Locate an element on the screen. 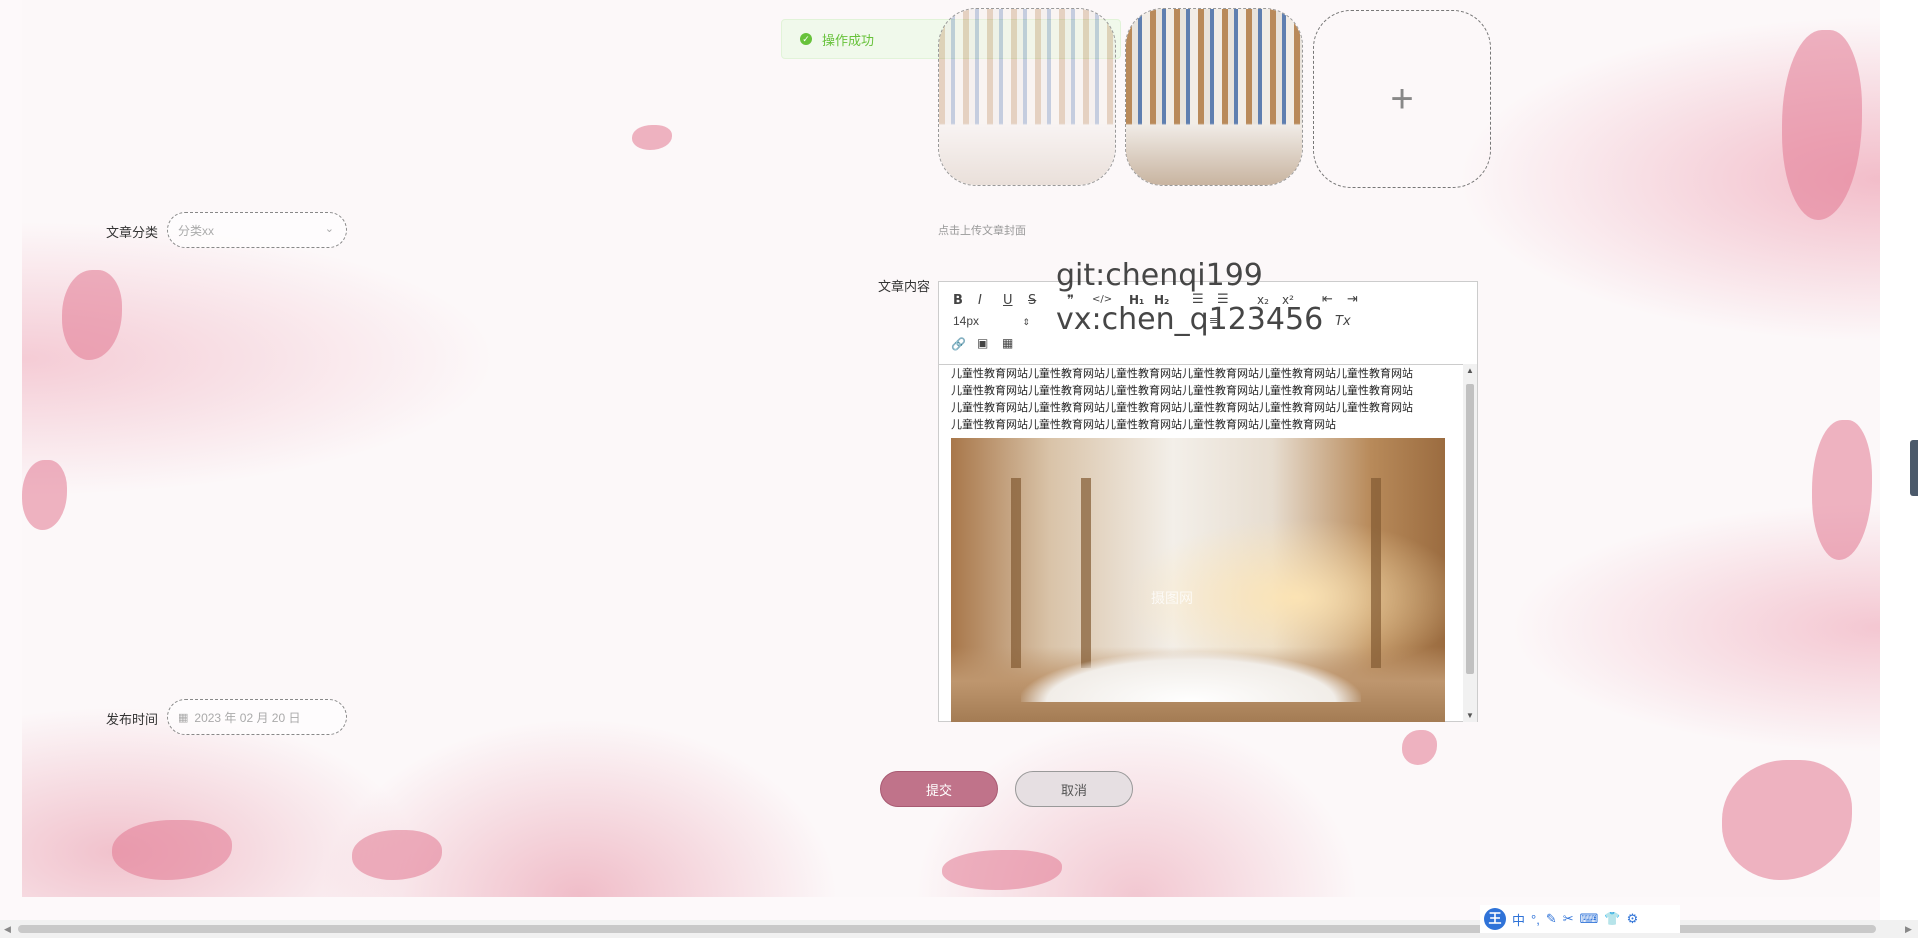 The image size is (1918, 938). editor-scroll-thumb is located at coordinates (1470, 529).